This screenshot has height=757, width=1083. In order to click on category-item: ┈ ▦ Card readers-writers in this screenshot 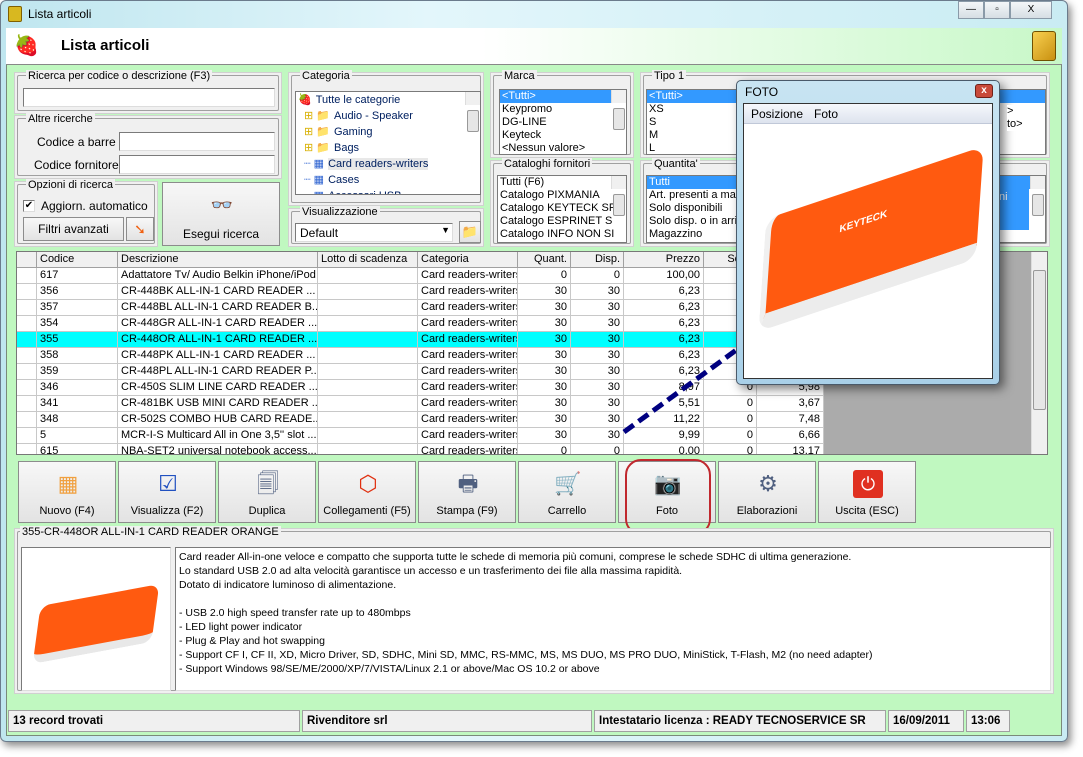, I will do `click(388, 164)`.